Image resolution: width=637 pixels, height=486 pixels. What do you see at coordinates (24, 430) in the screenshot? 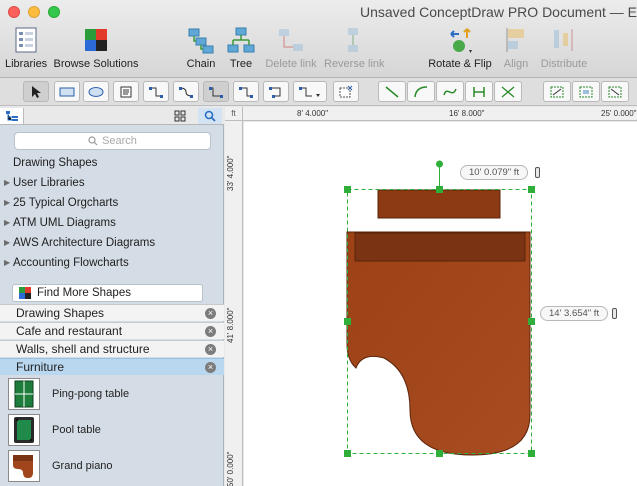
I see `pool-table-icon` at bounding box center [24, 430].